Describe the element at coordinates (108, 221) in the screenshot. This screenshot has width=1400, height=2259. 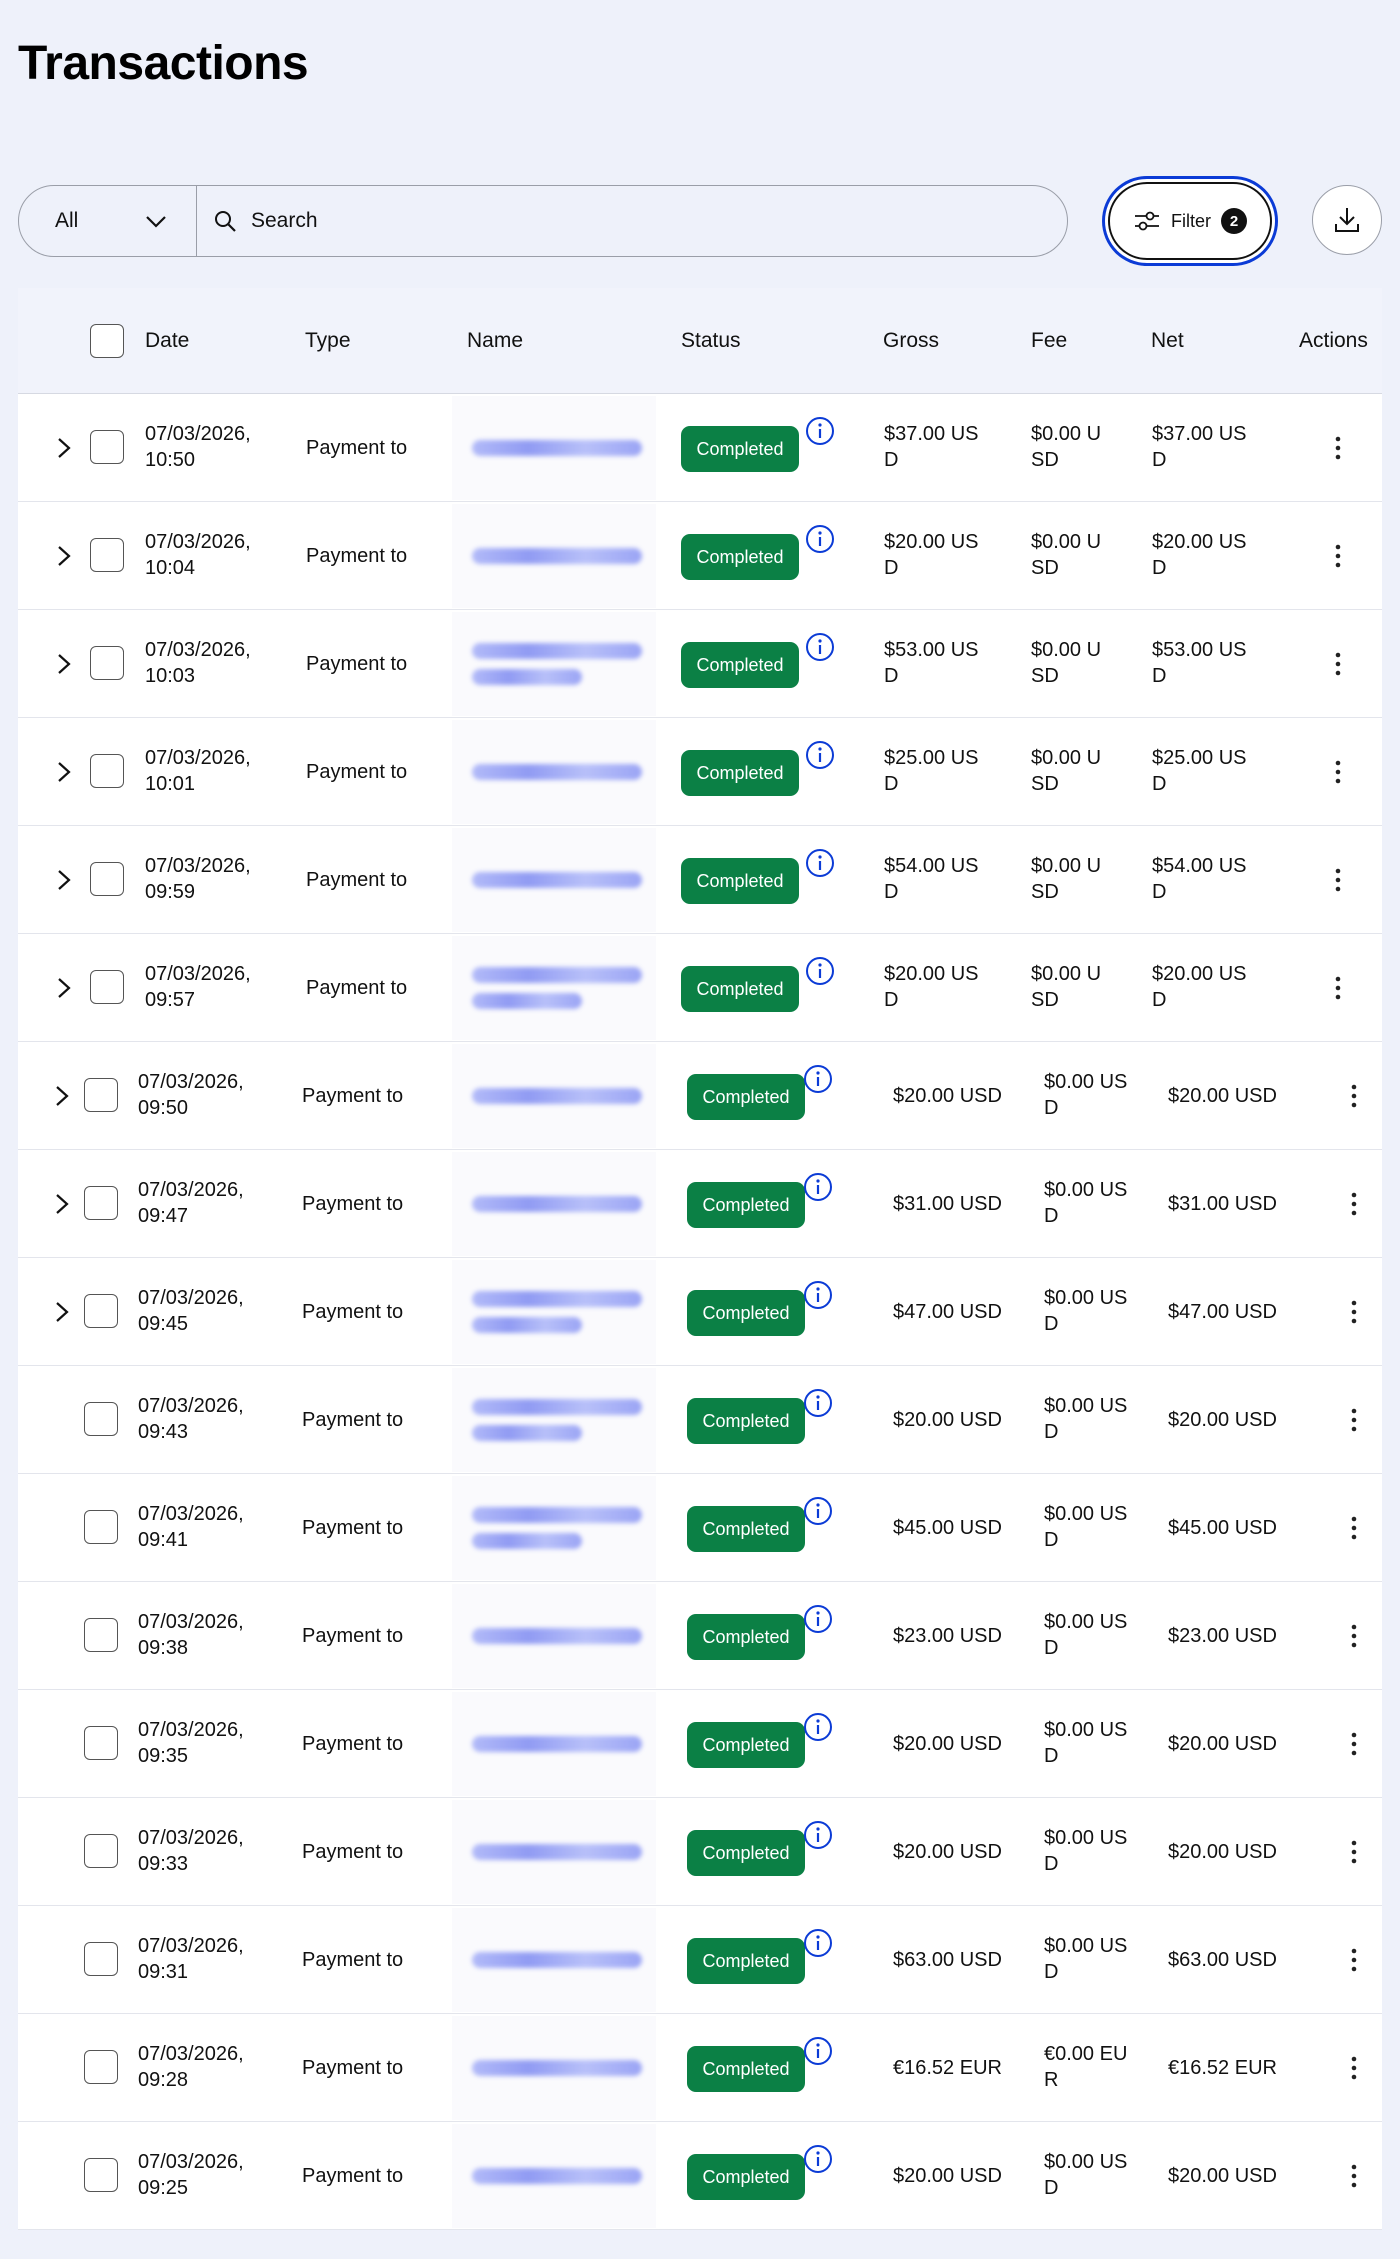
I see `type-select: All` at that location.